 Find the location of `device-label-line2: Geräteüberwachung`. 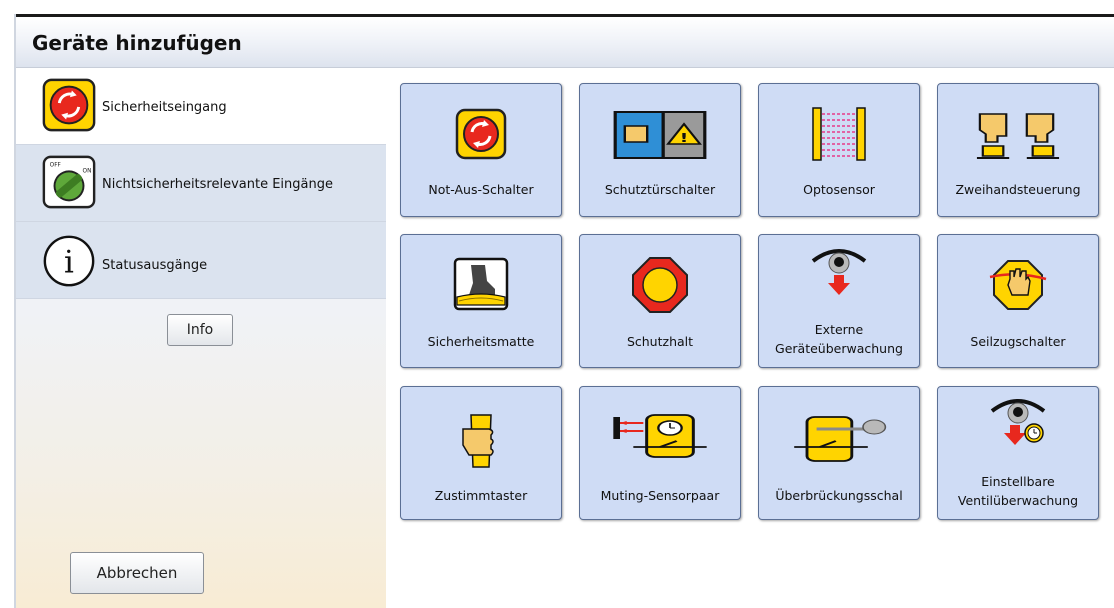

device-label-line2: Geräteüberwachung is located at coordinates (839, 348).